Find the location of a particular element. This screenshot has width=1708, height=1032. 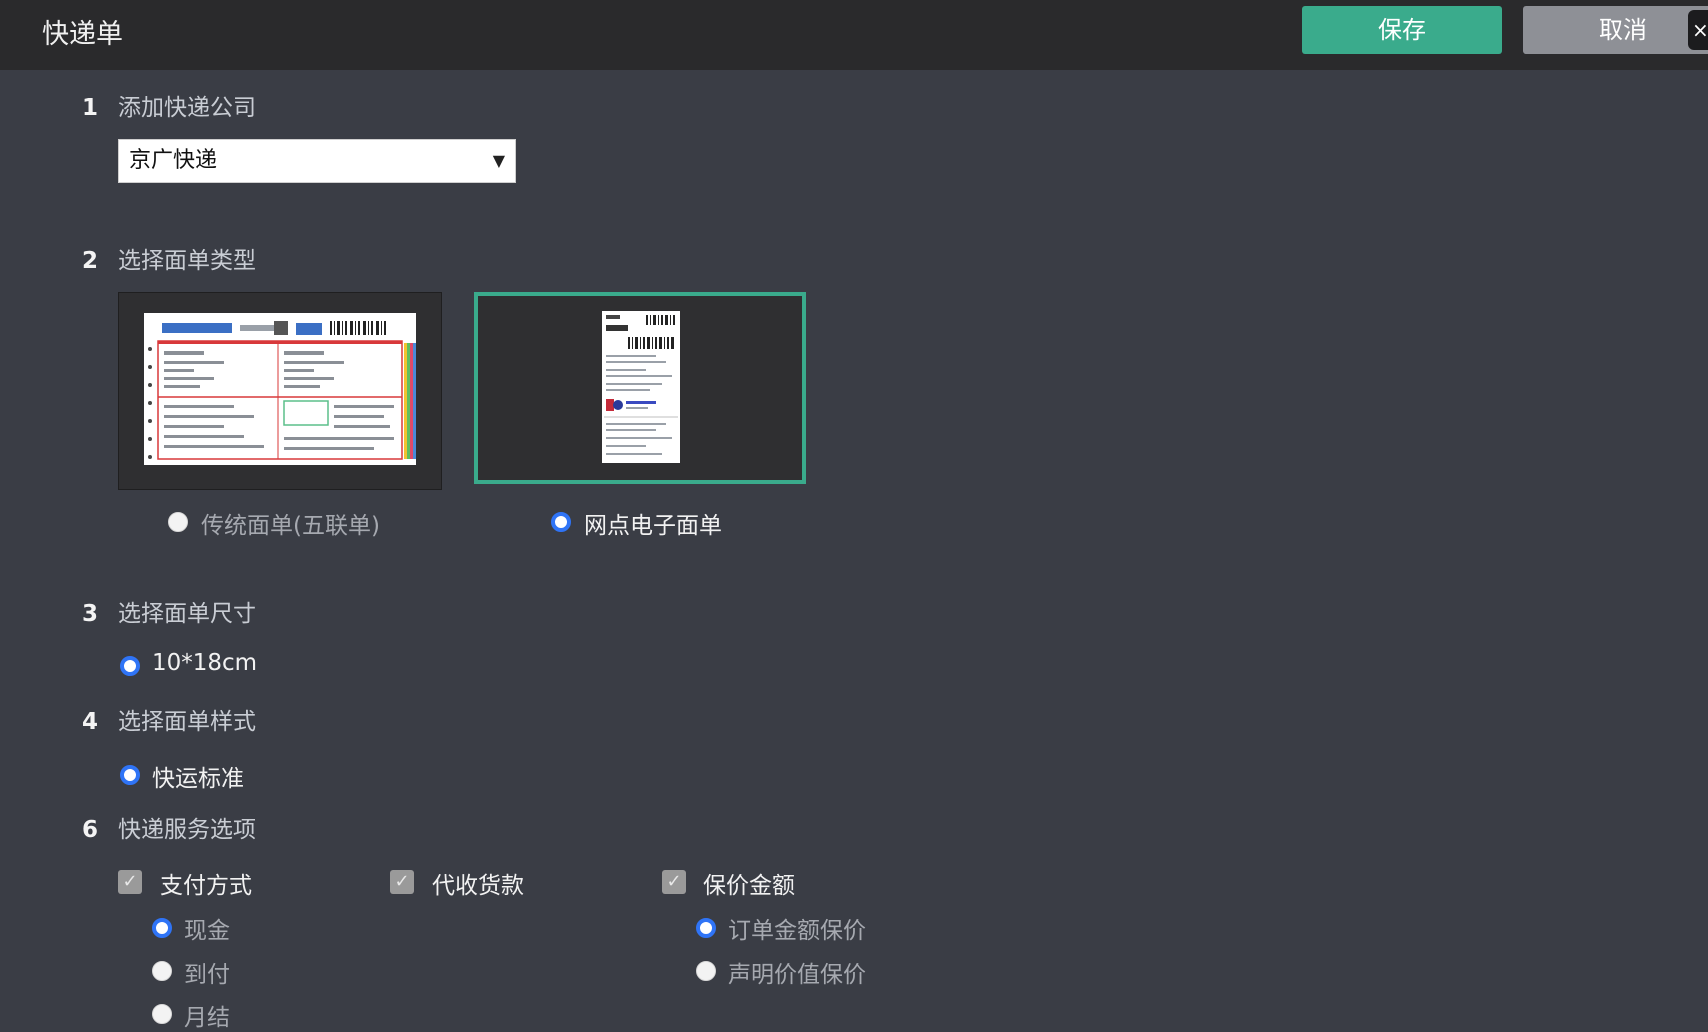

section-add-company: 1 添加快递公司 is located at coordinates (169, 105).